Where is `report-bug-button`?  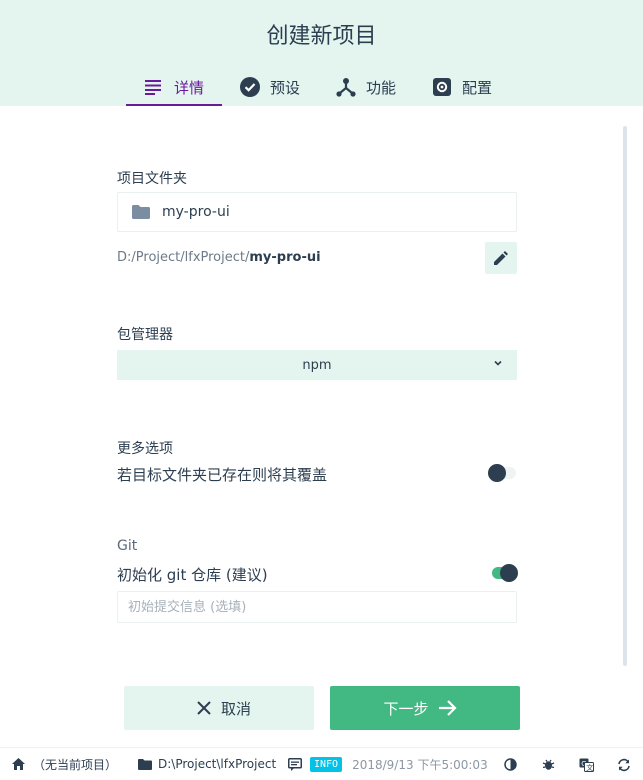 report-bug-button is located at coordinates (548, 764).